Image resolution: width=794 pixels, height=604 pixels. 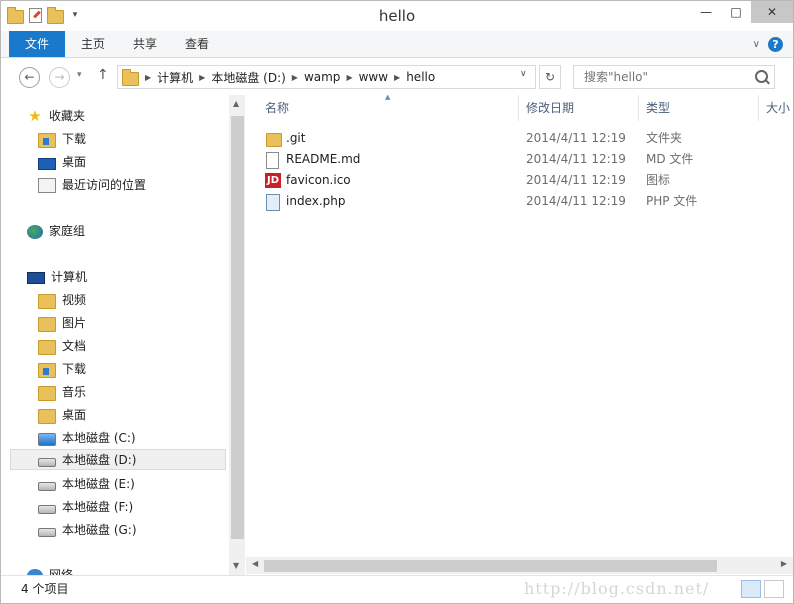 I want to click on nav-item-desktop-2: 桌面, so click(x=62, y=415).